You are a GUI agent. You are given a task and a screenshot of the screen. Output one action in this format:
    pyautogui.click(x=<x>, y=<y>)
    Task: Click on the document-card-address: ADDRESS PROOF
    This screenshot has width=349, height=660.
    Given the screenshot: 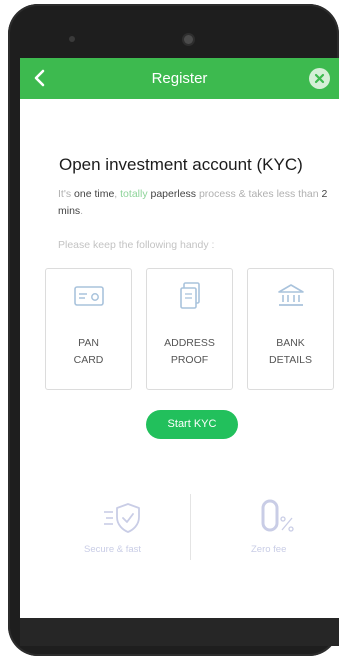 What is the action you would take?
    pyautogui.click(x=189, y=329)
    